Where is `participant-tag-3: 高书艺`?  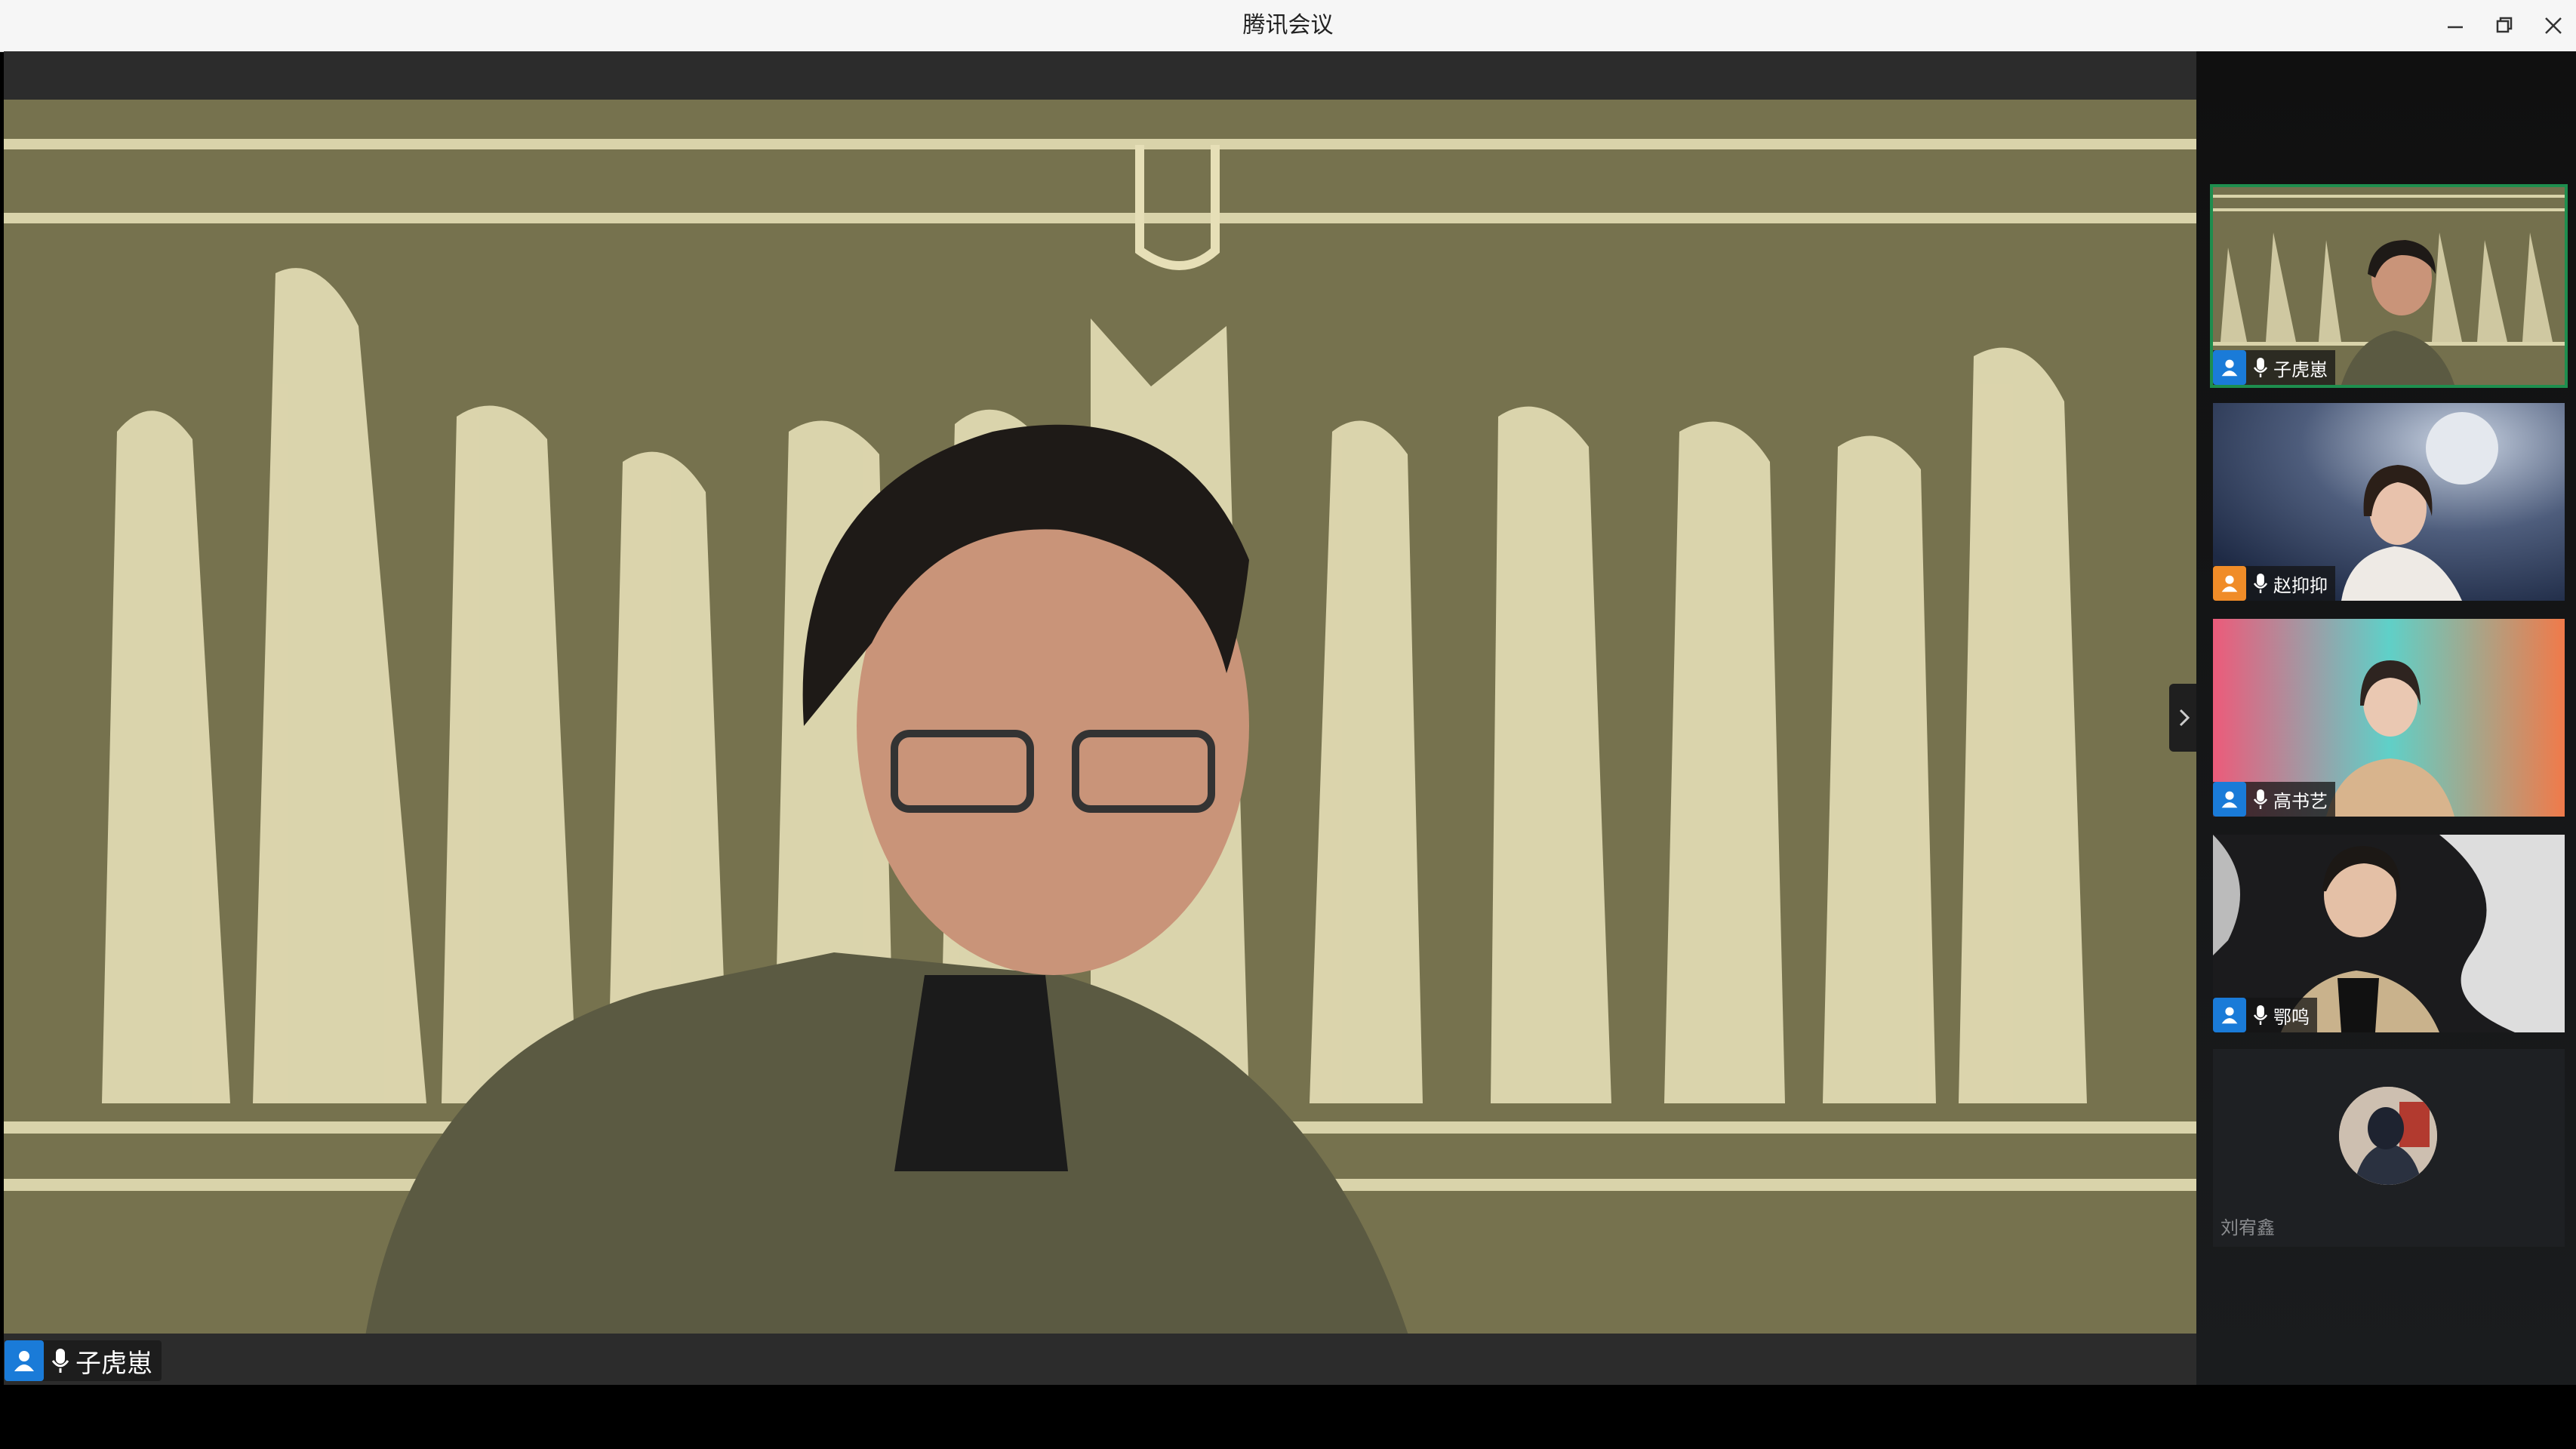
participant-tag-3: 高书艺 is located at coordinates (2274, 799).